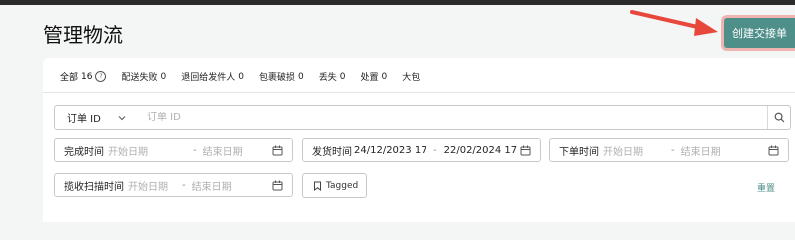  I want to click on tab-all: 全部 16 ?, so click(83, 76).